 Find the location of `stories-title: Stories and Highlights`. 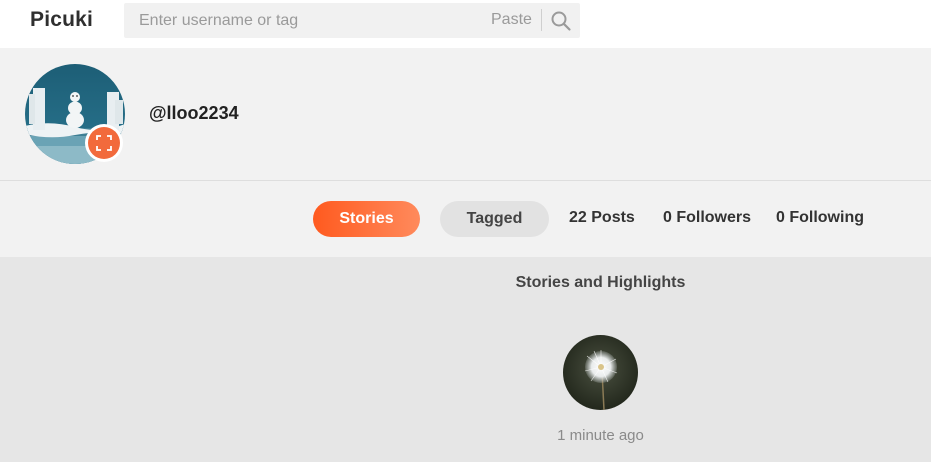

stories-title: Stories and Highlights is located at coordinates (600, 282).